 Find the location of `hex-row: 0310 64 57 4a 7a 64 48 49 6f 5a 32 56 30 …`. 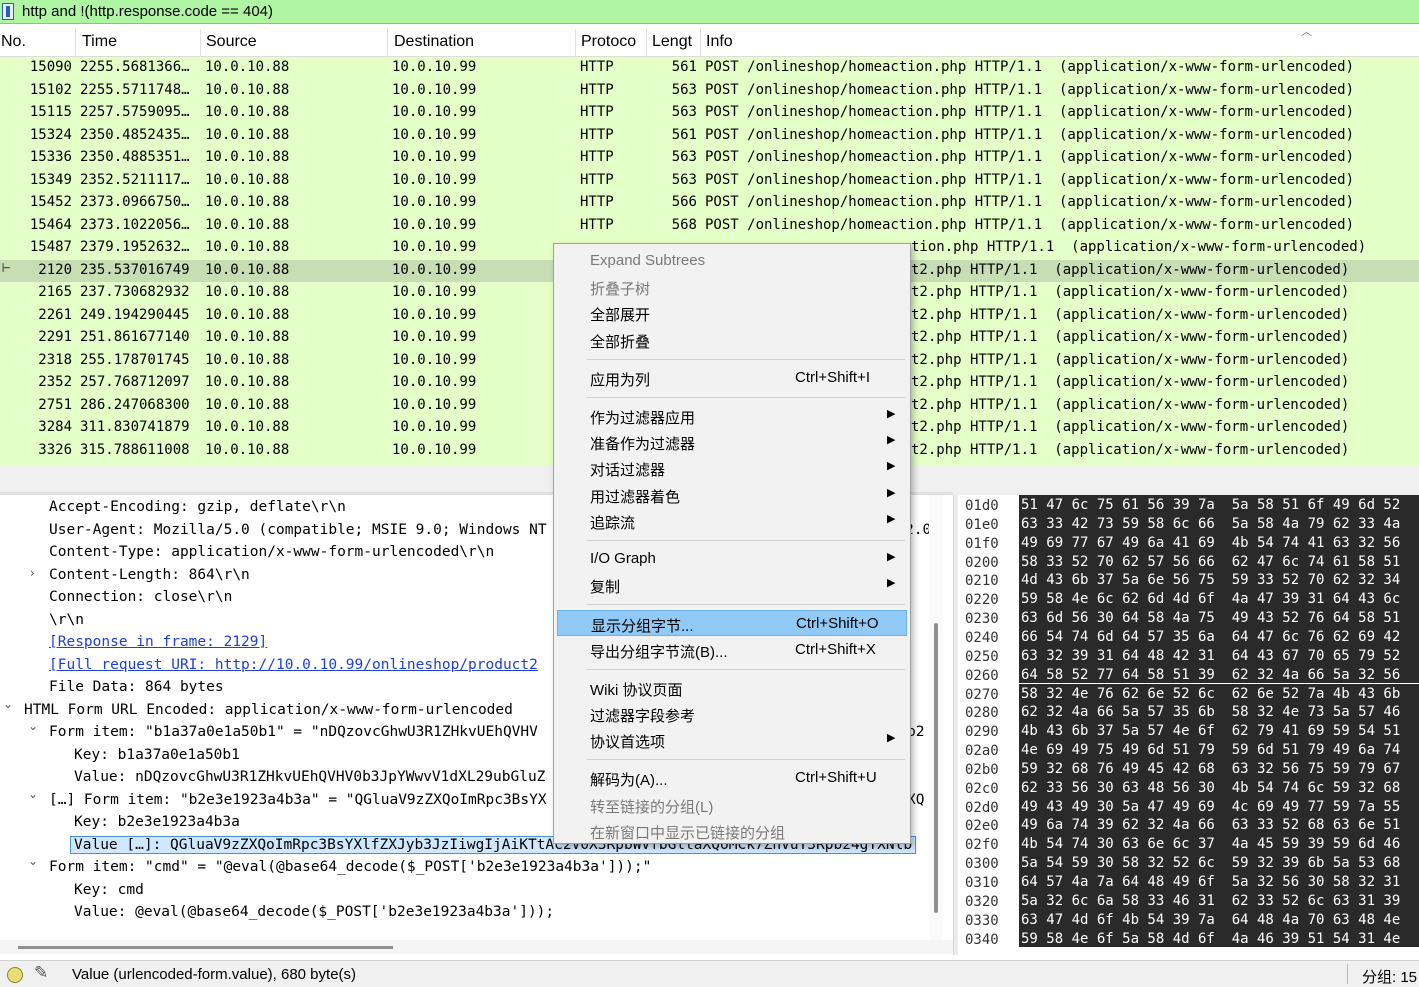

hex-row: 0310 64 57 4a 7a 64 48 49 6f 5a 32 56 30 … is located at coordinates (1188, 881).